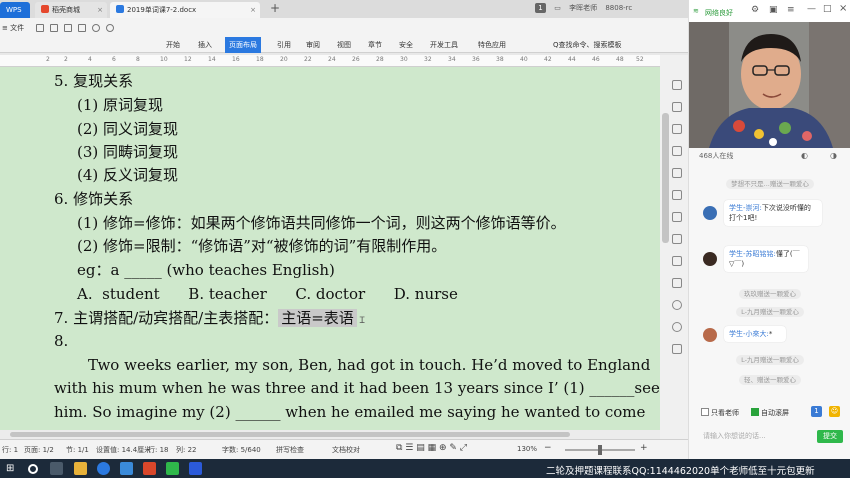 This screenshot has width=850, height=478. I want to click on more-icon, so click(677, 349).